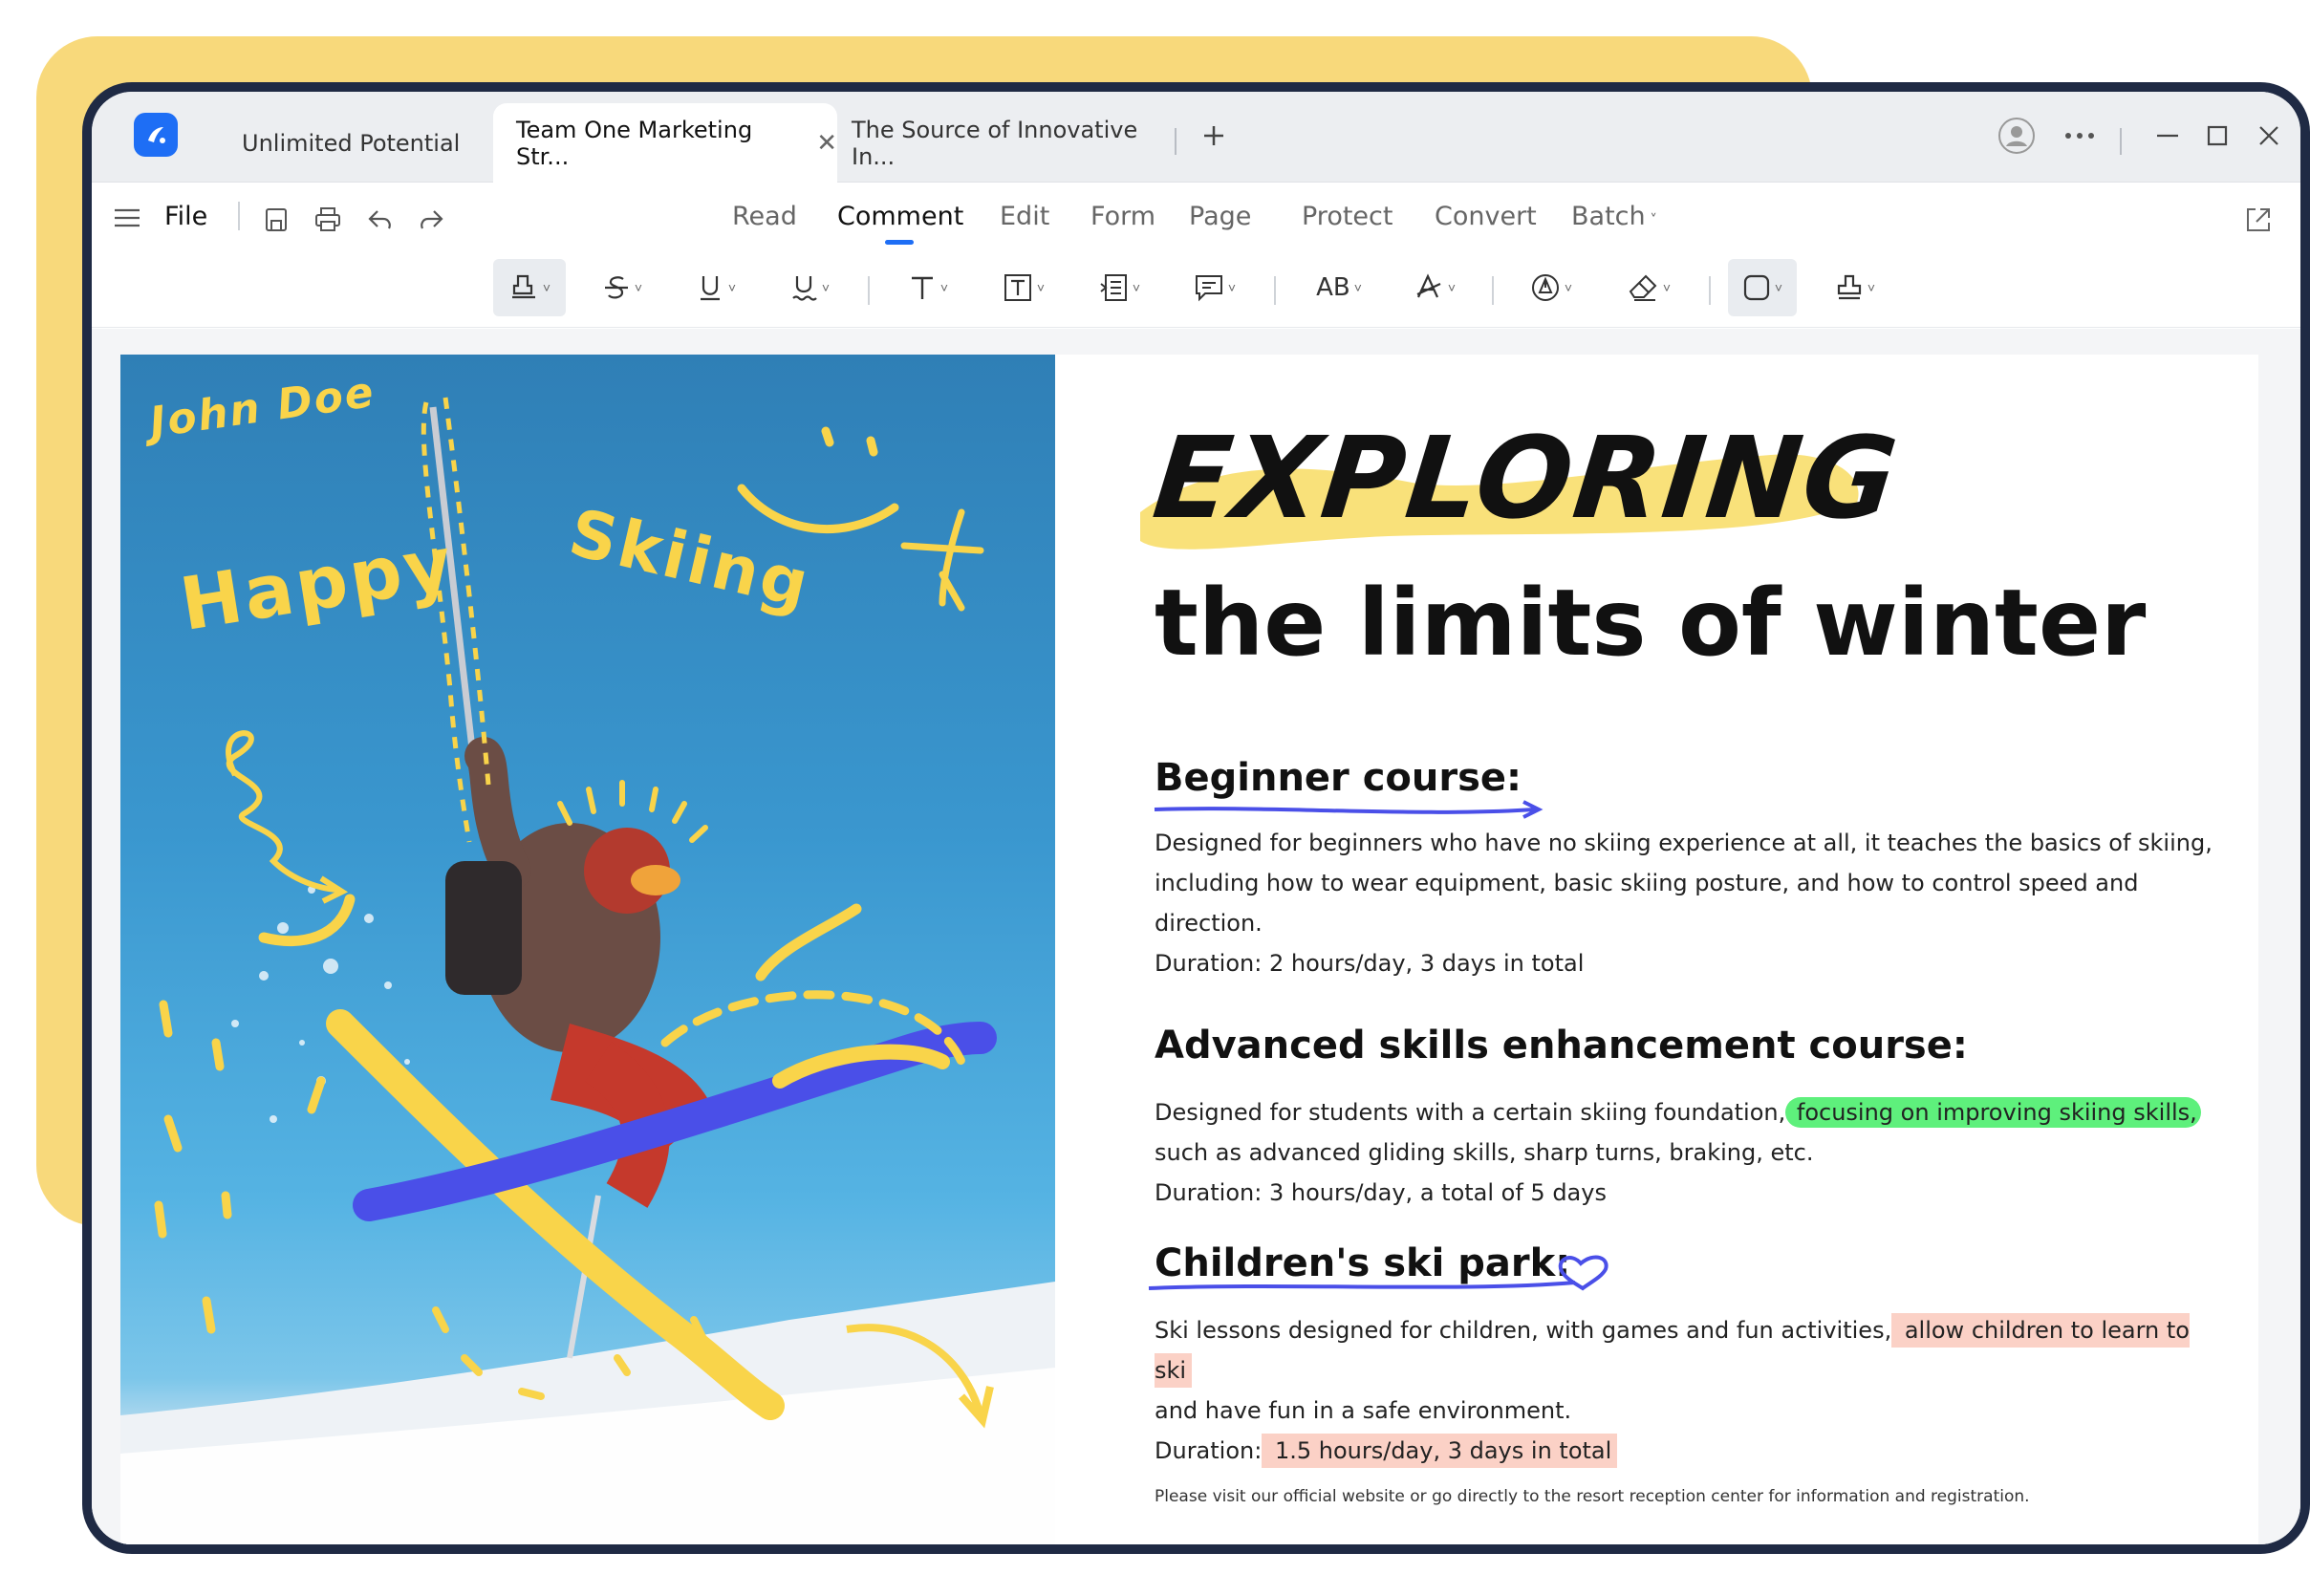  Describe the element at coordinates (922, 288) in the screenshot. I see `text-icon` at that location.